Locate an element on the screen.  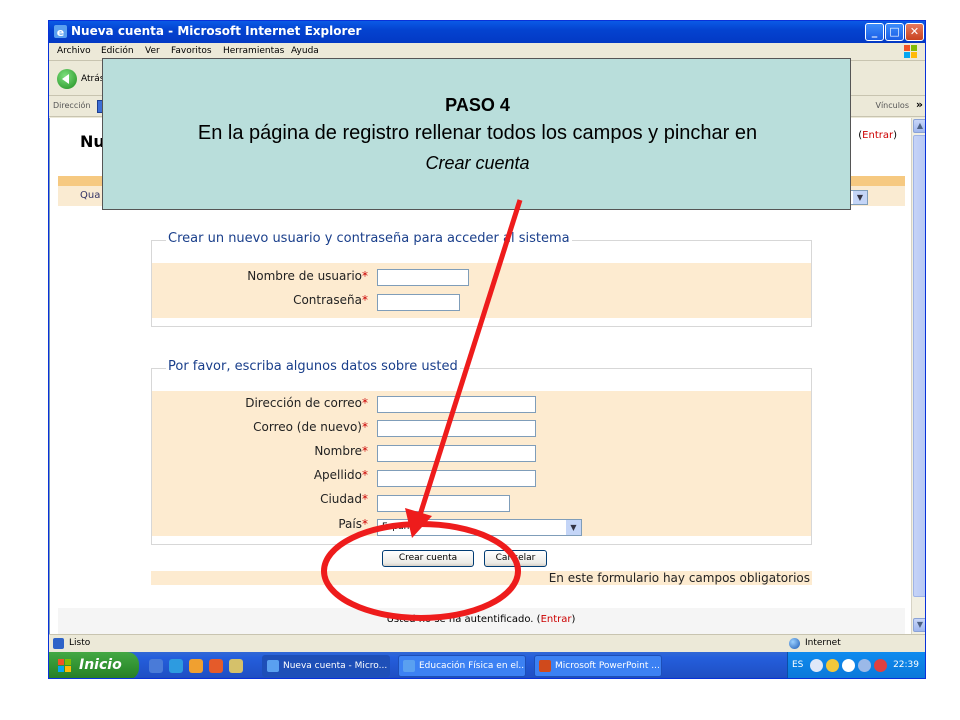
scroll-up-icon: ▲ is located at coordinates (919, 126).